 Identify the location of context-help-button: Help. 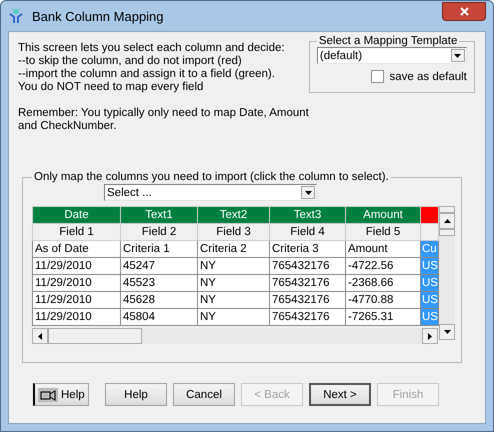
(61, 394).